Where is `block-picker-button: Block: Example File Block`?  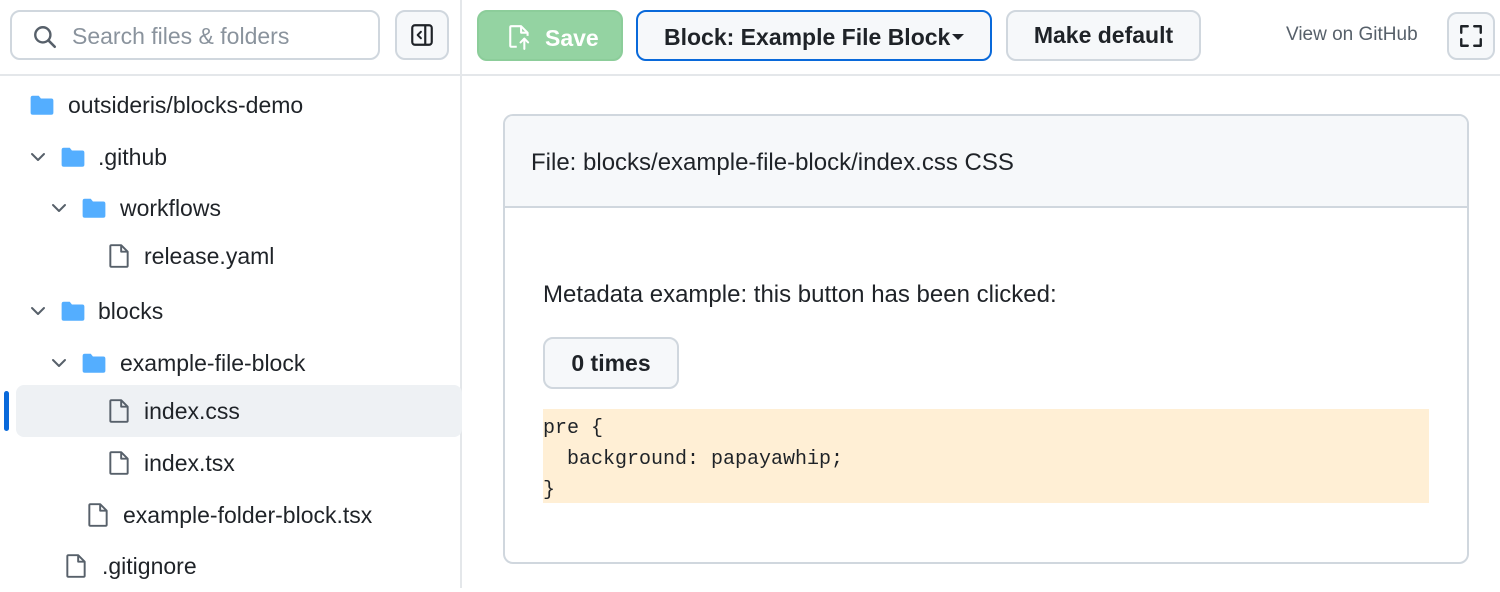 block-picker-button: Block: Example File Block is located at coordinates (814, 35).